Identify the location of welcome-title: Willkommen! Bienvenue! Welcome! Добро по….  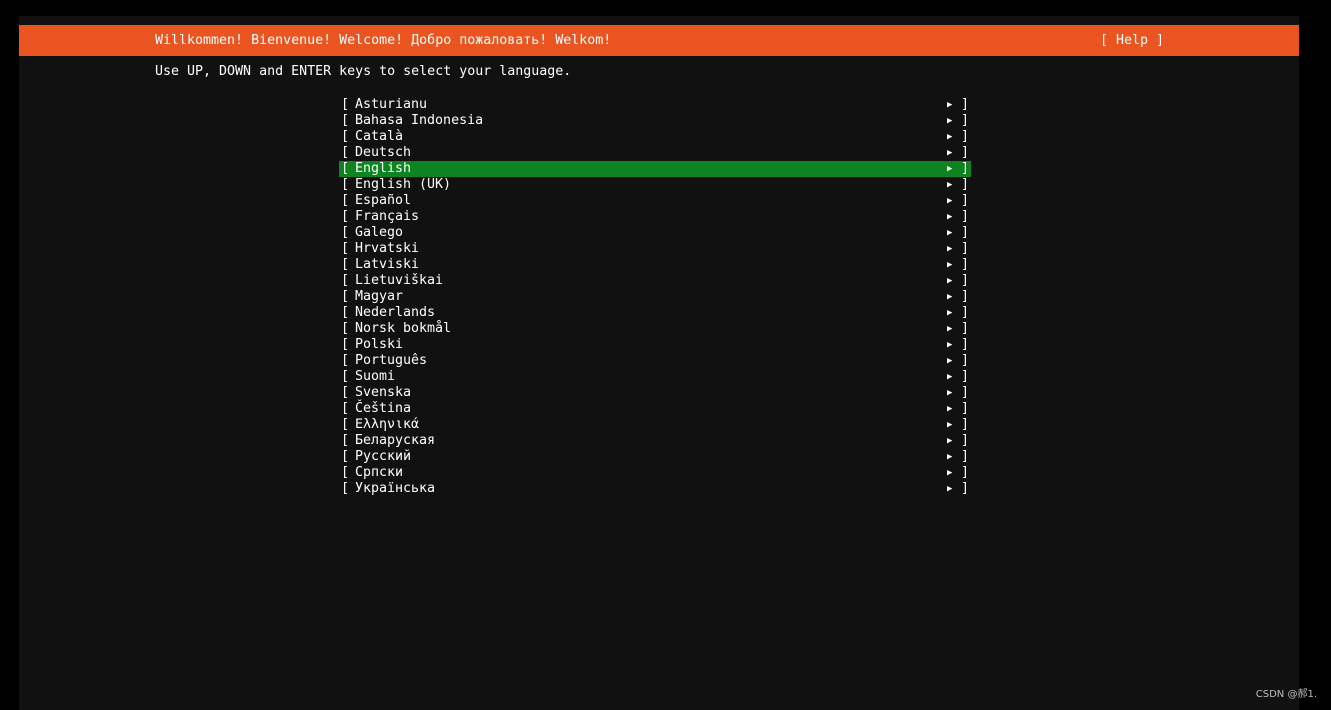
(383, 40).